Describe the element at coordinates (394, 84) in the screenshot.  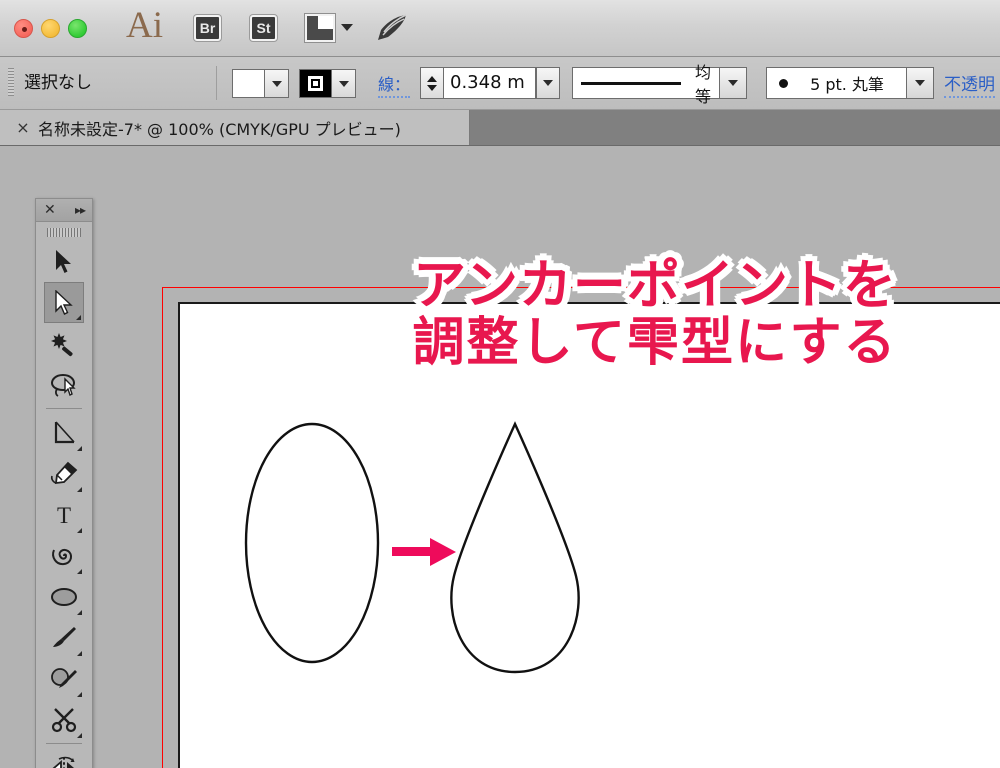
I see `stroke-width-label: 線：` at that location.